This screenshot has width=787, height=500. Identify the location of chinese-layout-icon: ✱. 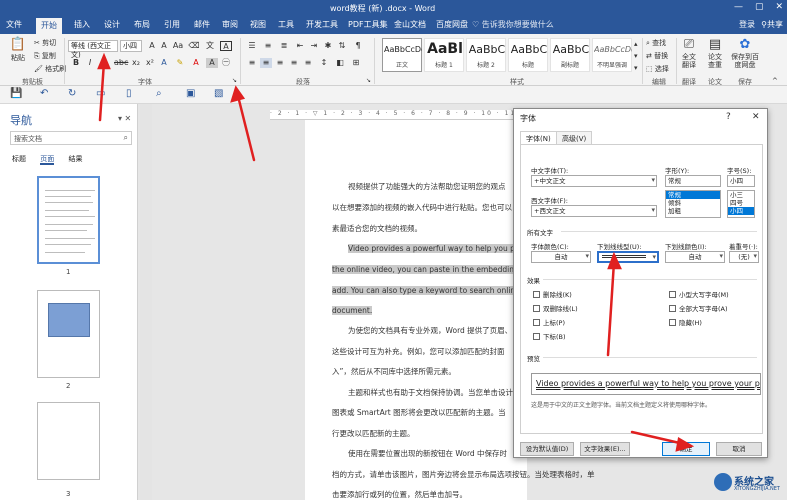
(328, 46).